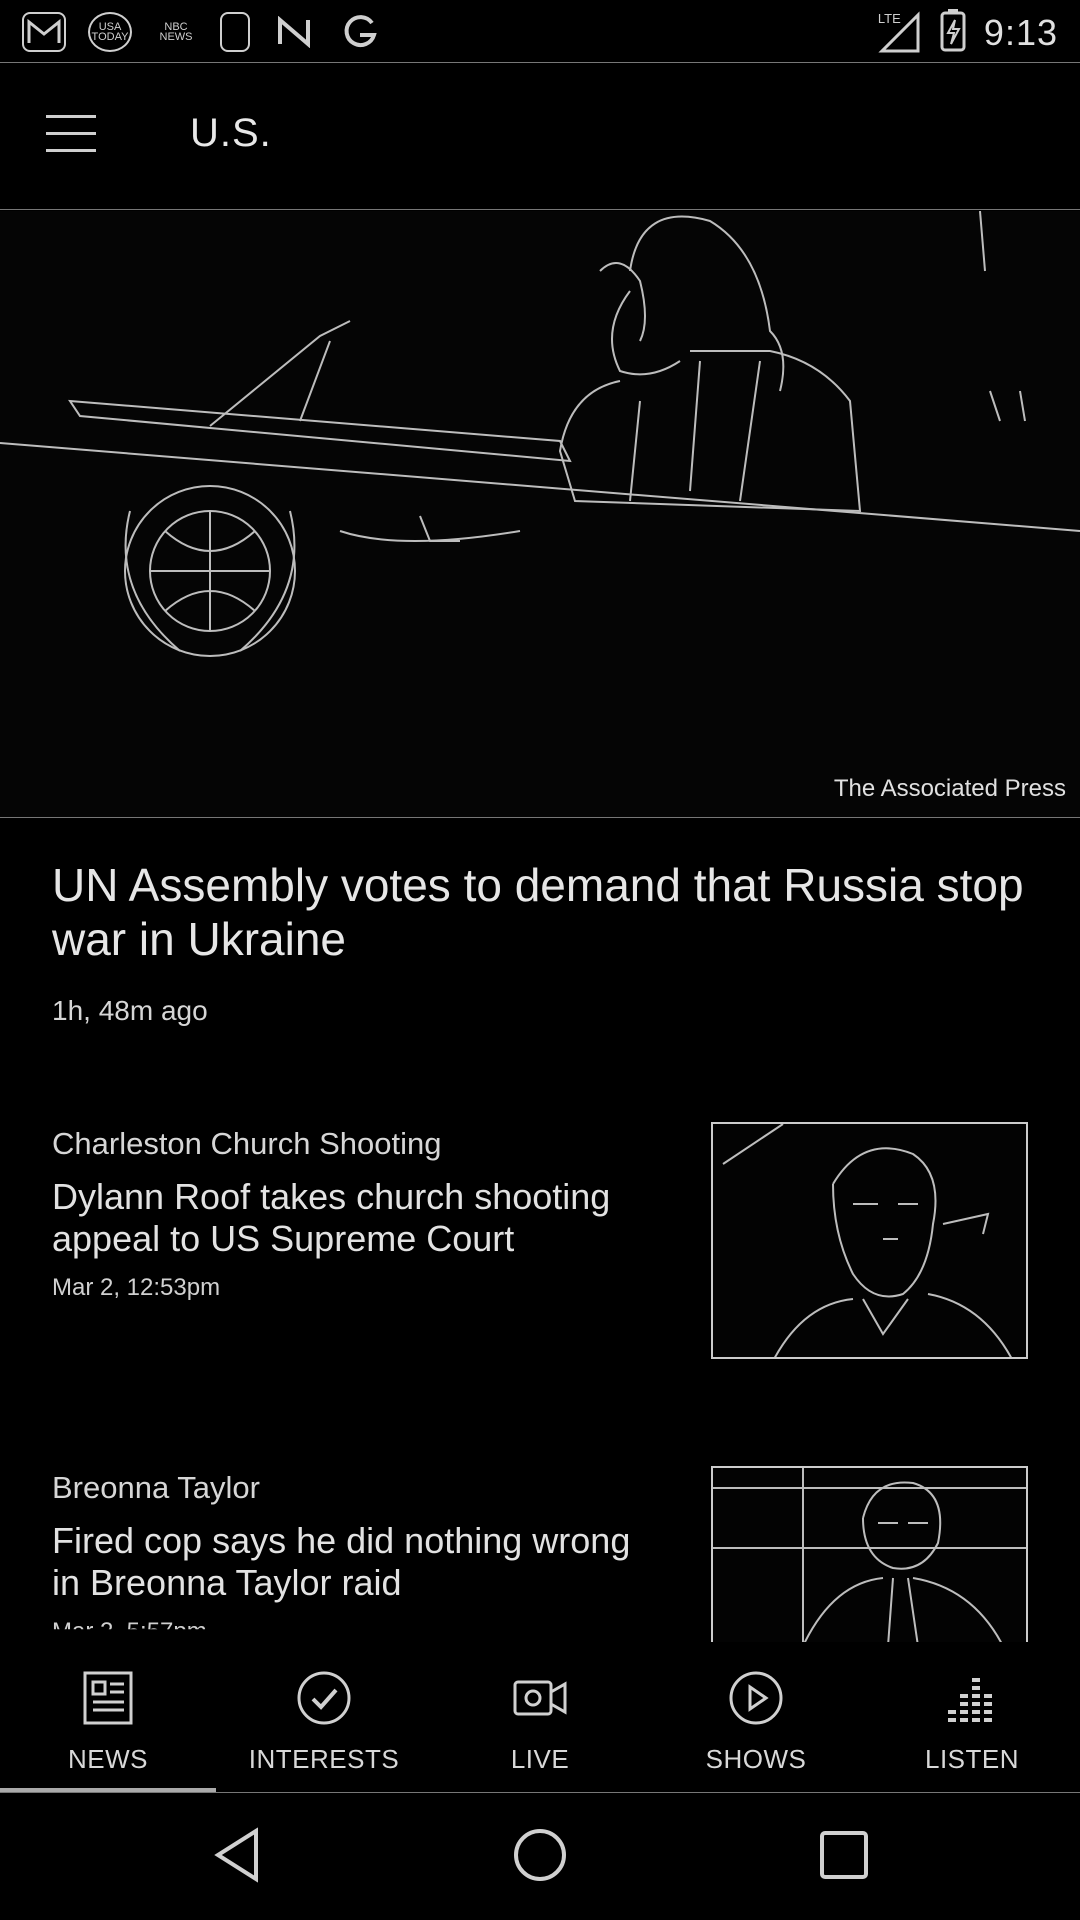 This screenshot has width=1080, height=1920. Describe the element at coordinates (231, 133) in the screenshot. I see `page-title: U.S.` at that location.